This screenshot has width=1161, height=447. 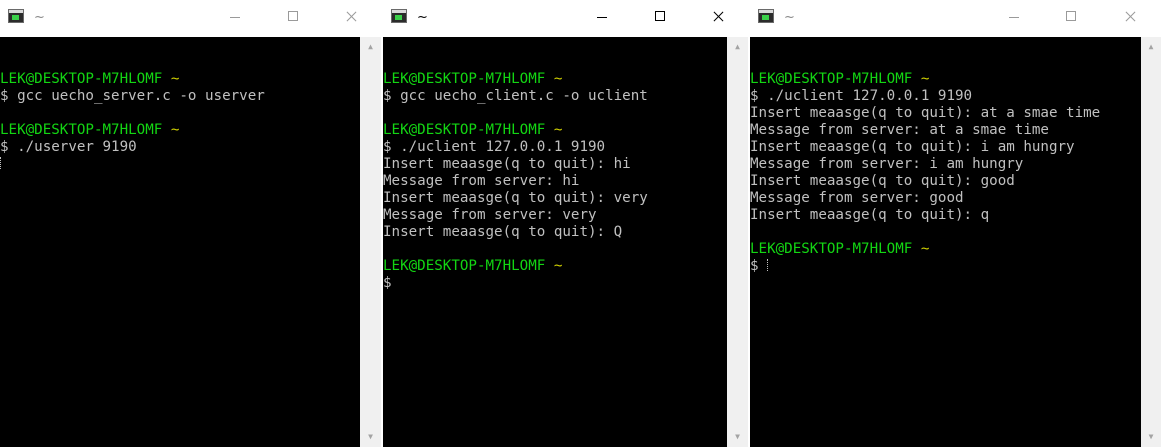 What do you see at coordinates (857, 198) in the screenshot?
I see `output-line: Message from server: good` at bounding box center [857, 198].